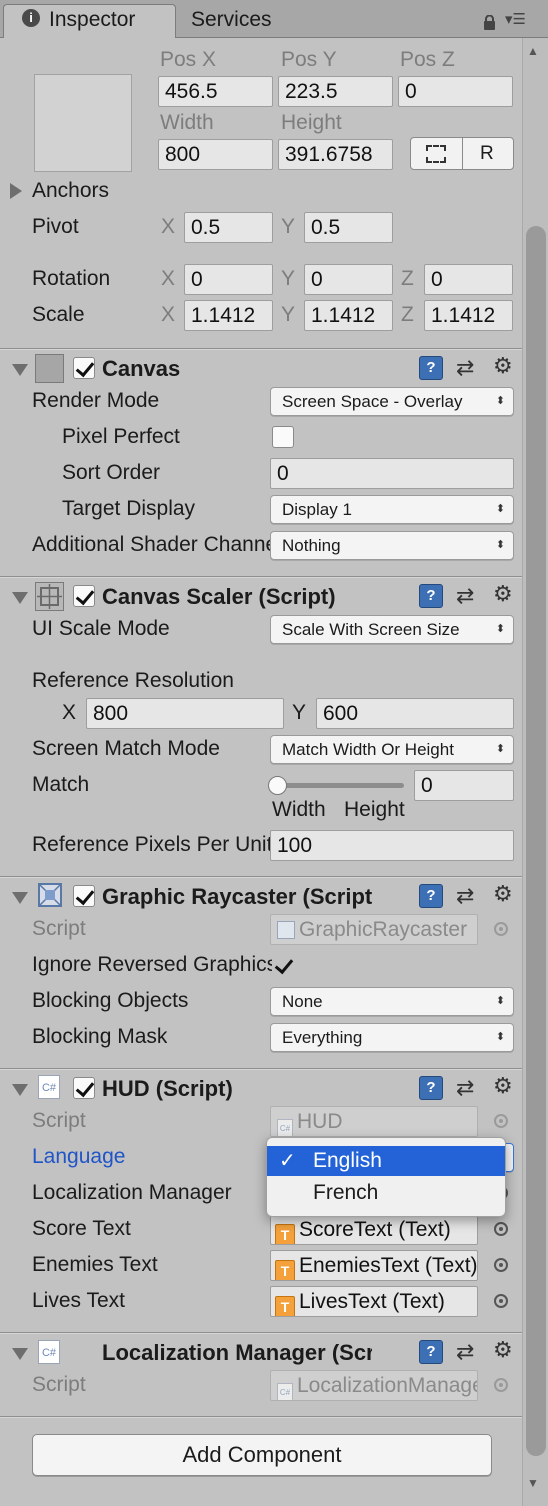 The height and width of the screenshot is (1506, 548). What do you see at coordinates (392, 749) in the screenshot?
I see `screen-match-mode-dropdown: Match Width Or Height ⬍` at bounding box center [392, 749].